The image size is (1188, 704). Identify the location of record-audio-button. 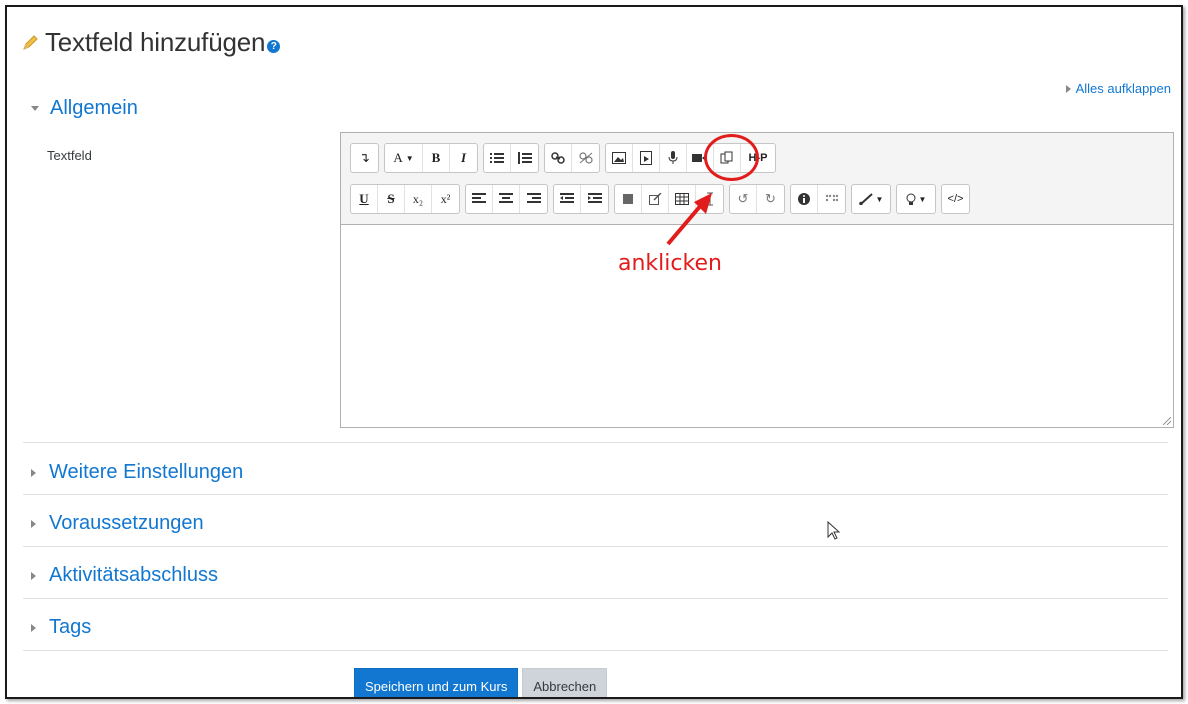
(673, 158).